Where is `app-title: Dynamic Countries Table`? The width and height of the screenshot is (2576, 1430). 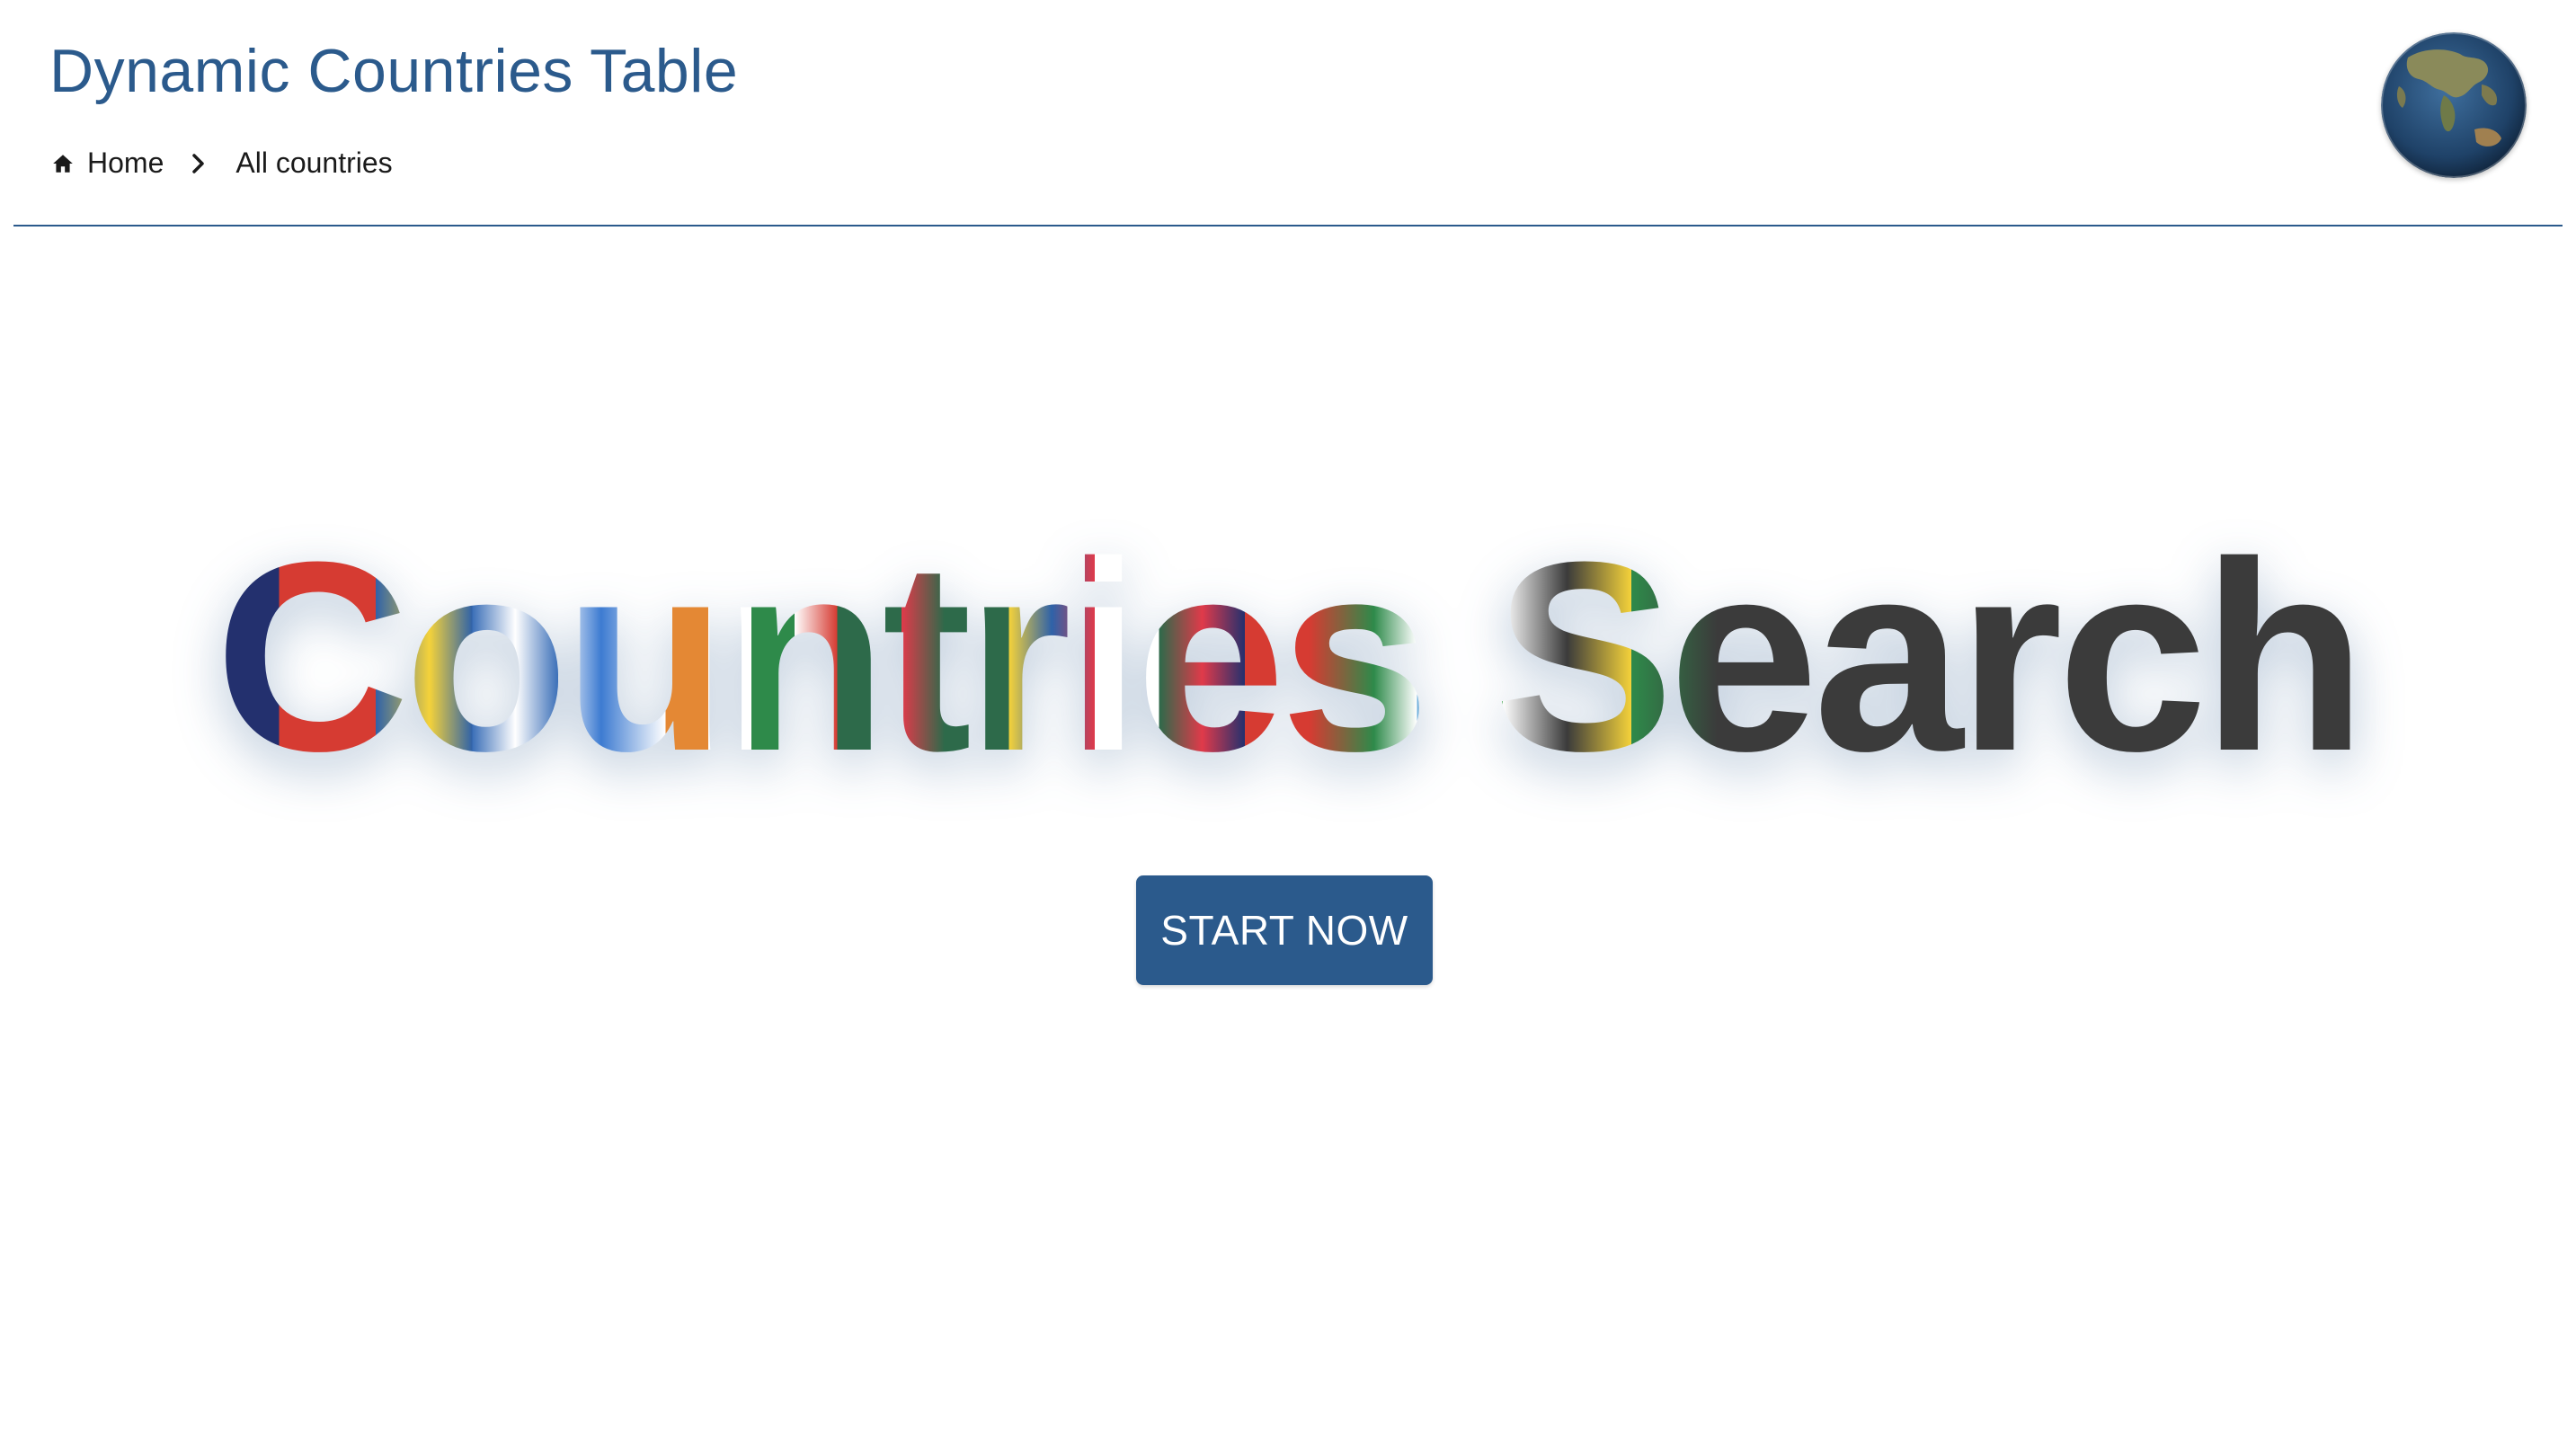
app-title: Dynamic Countries Table is located at coordinates (394, 71).